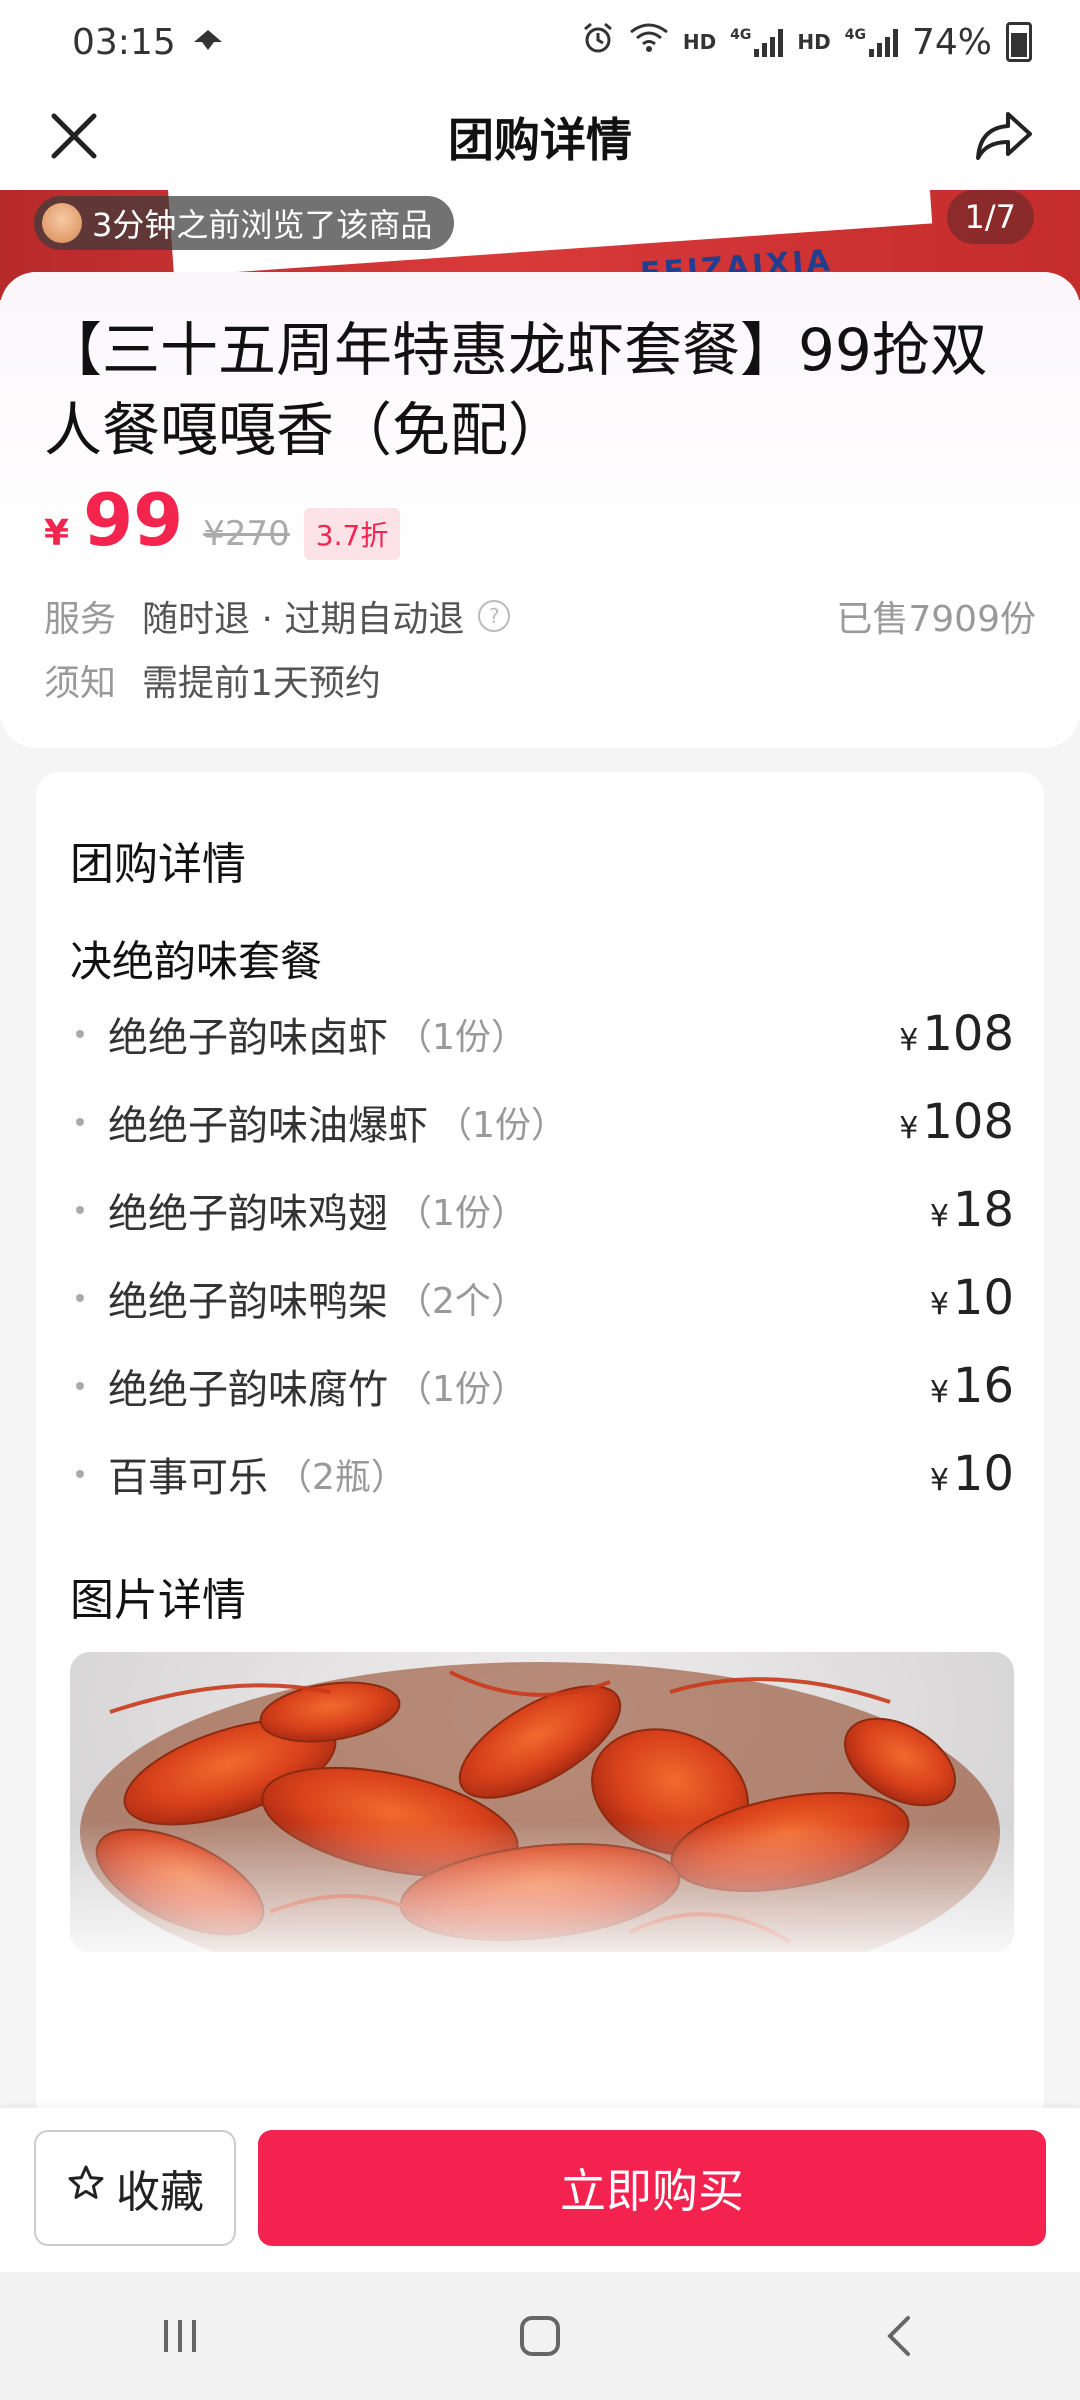 The height and width of the screenshot is (2400, 1080). I want to click on status-time: 03:15, so click(124, 42).